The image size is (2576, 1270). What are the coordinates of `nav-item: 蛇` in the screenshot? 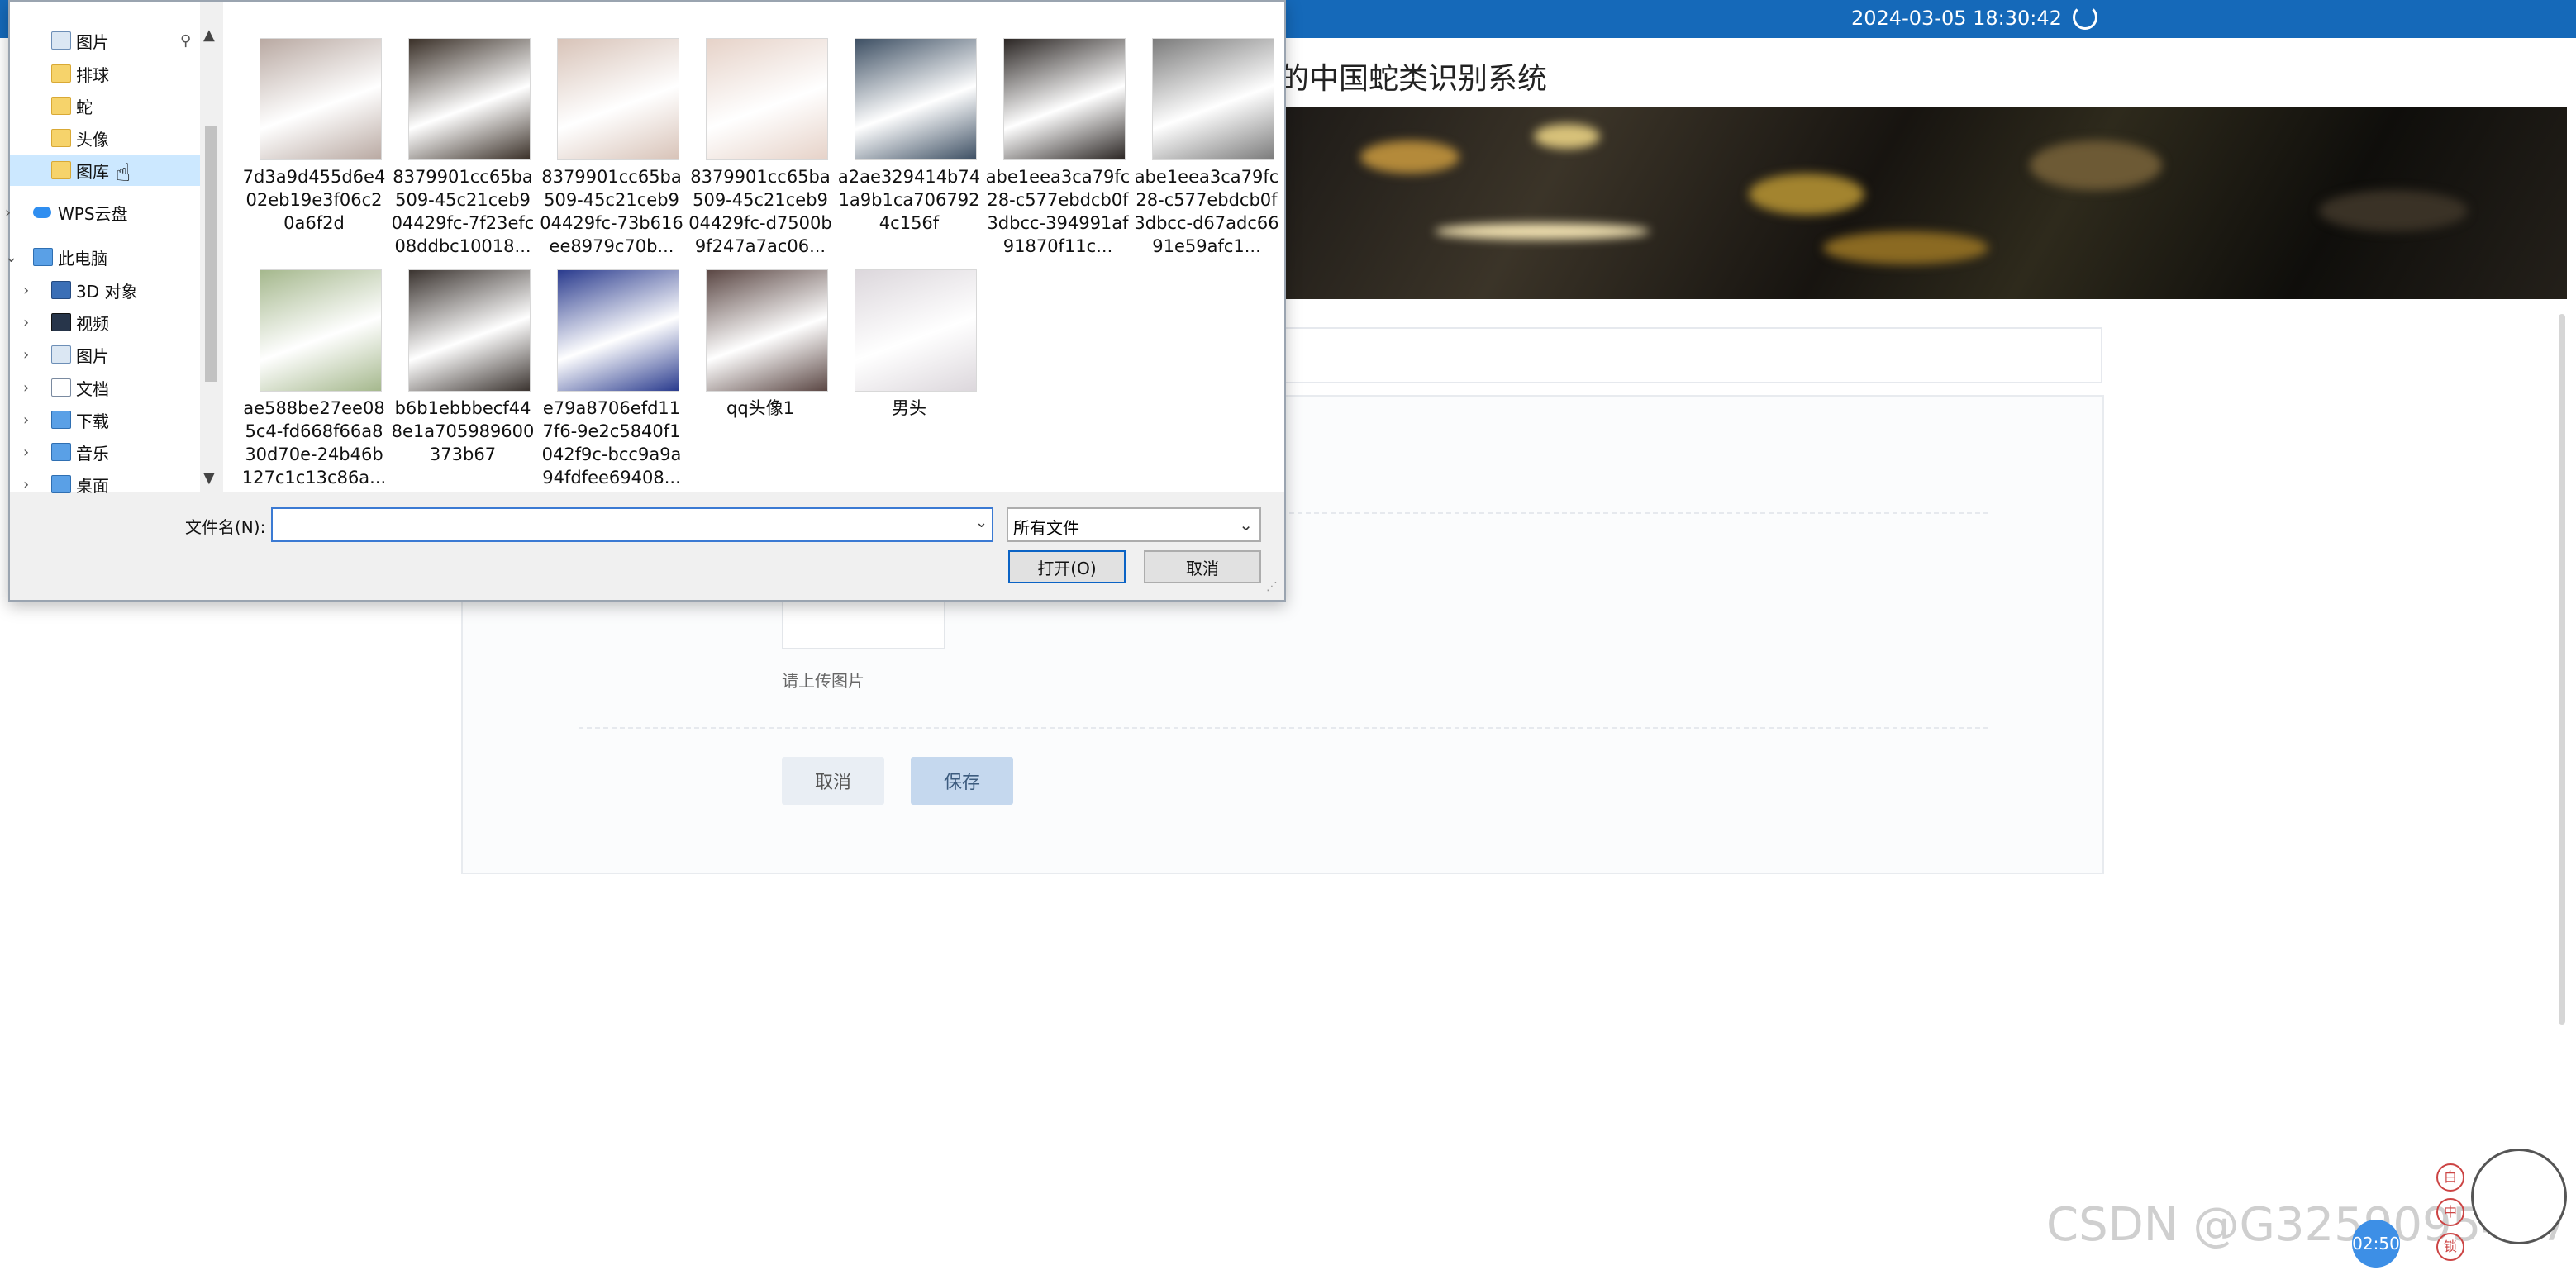 It's located at (105, 105).